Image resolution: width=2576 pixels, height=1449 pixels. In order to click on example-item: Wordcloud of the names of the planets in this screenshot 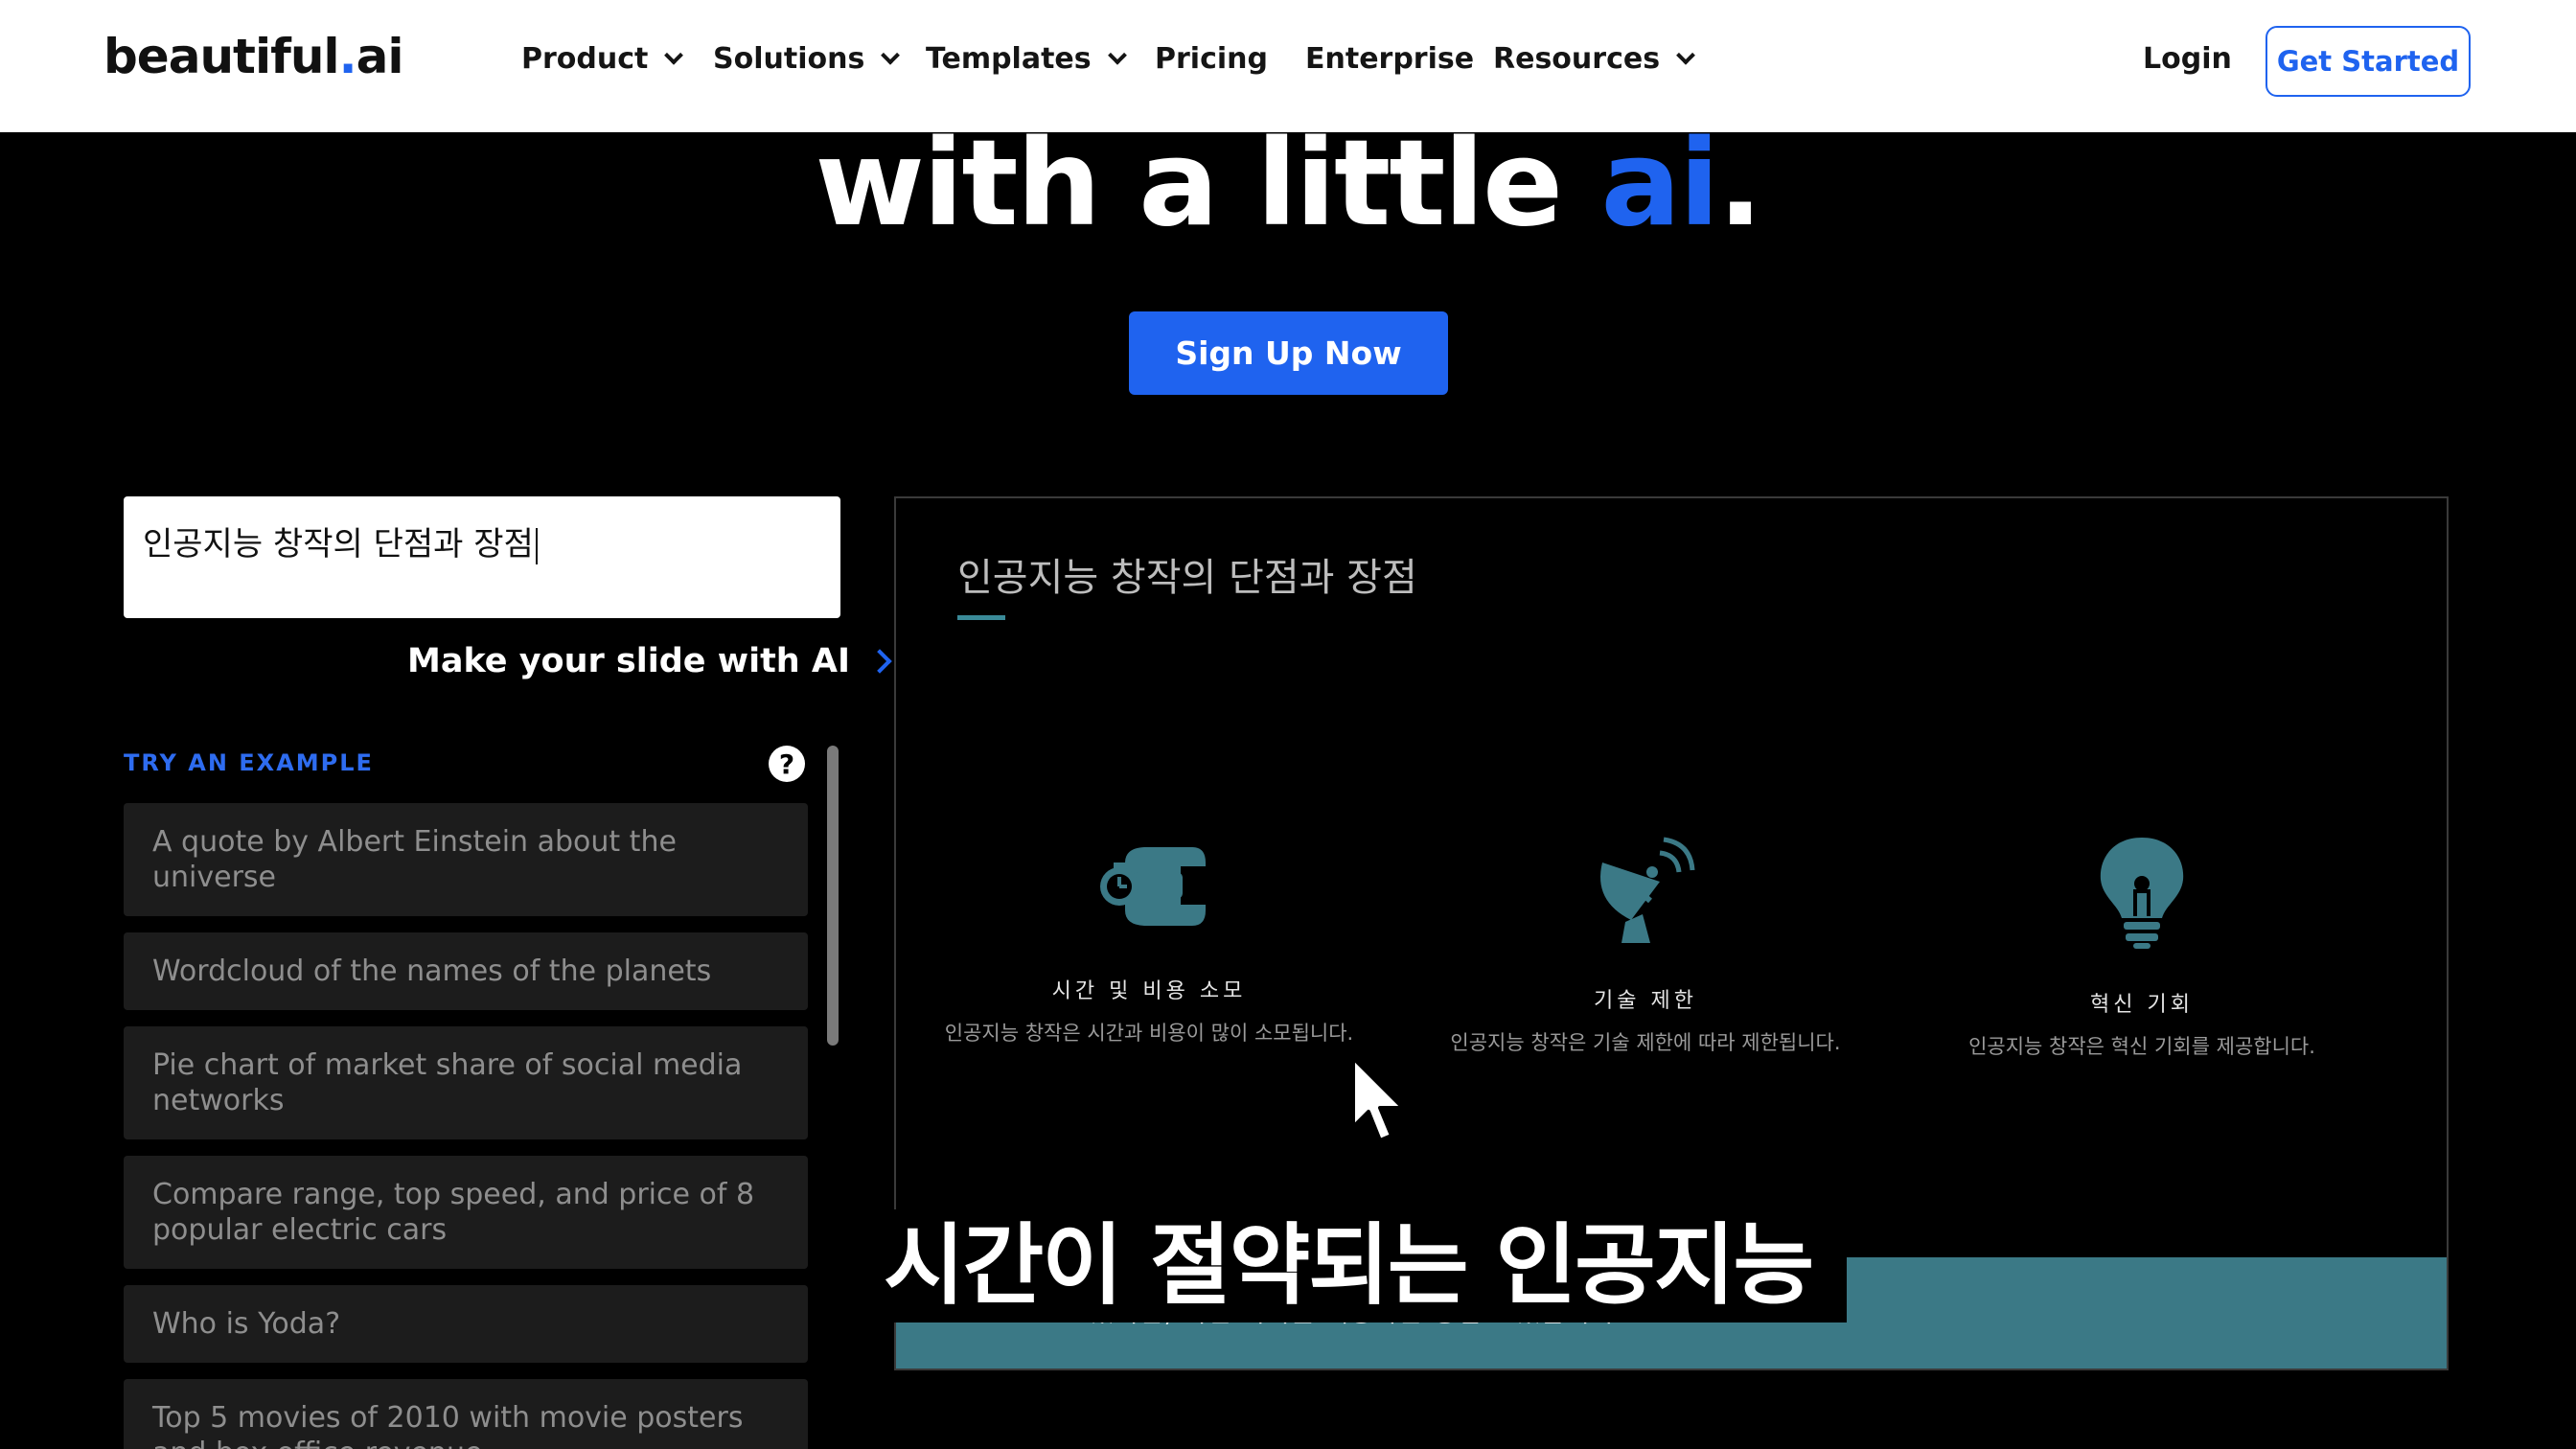, I will do `click(466, 971)`.